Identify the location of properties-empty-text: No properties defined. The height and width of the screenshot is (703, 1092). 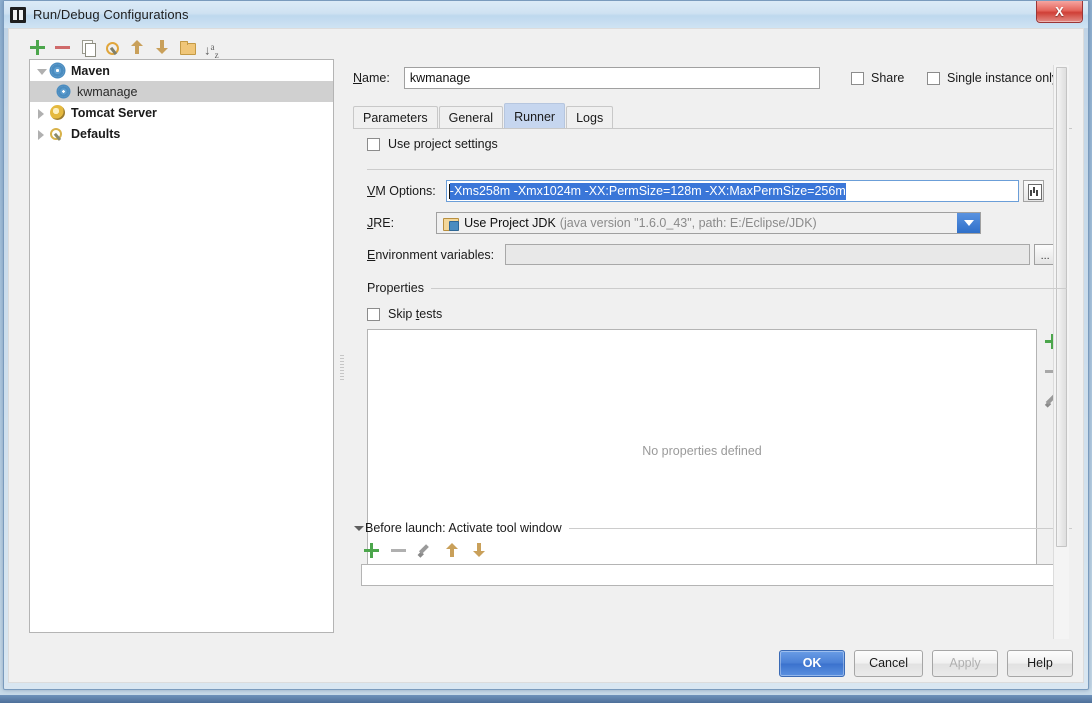
(702, 451).